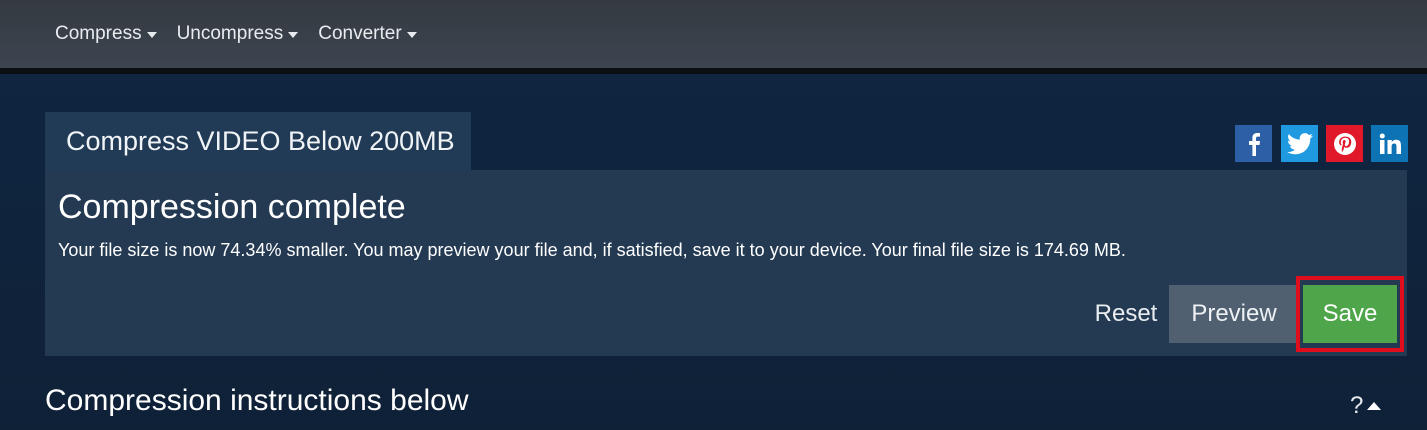 This screenshot has width=1427, height=430. I want to click on twitter-icon, so click(1299, 143).